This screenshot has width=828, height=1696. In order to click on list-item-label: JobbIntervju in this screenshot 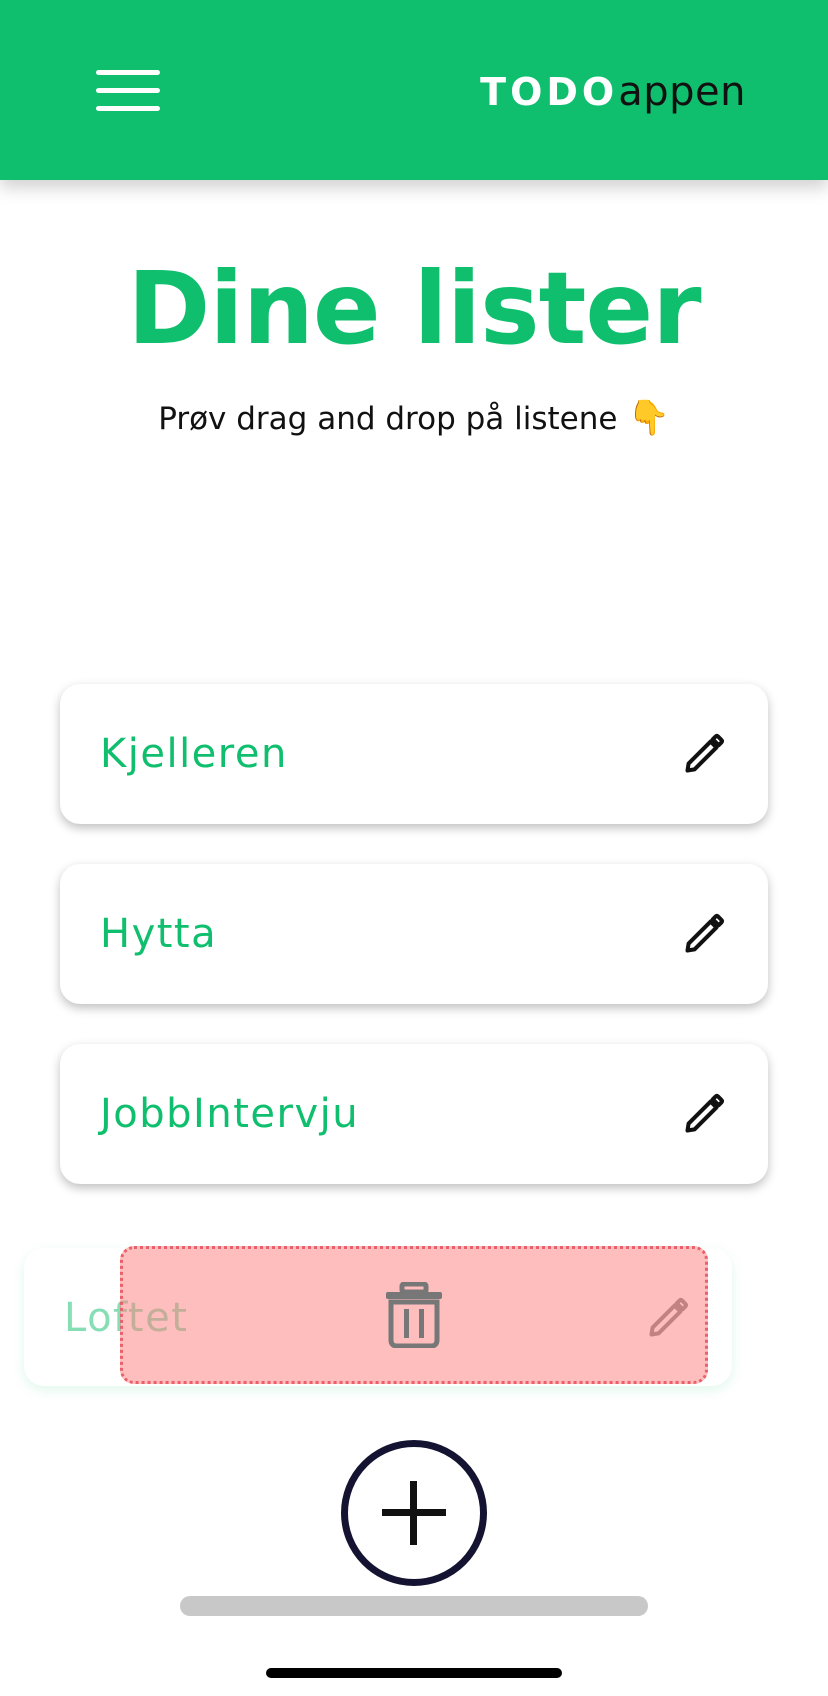, I will do `click(230, 1114)`.